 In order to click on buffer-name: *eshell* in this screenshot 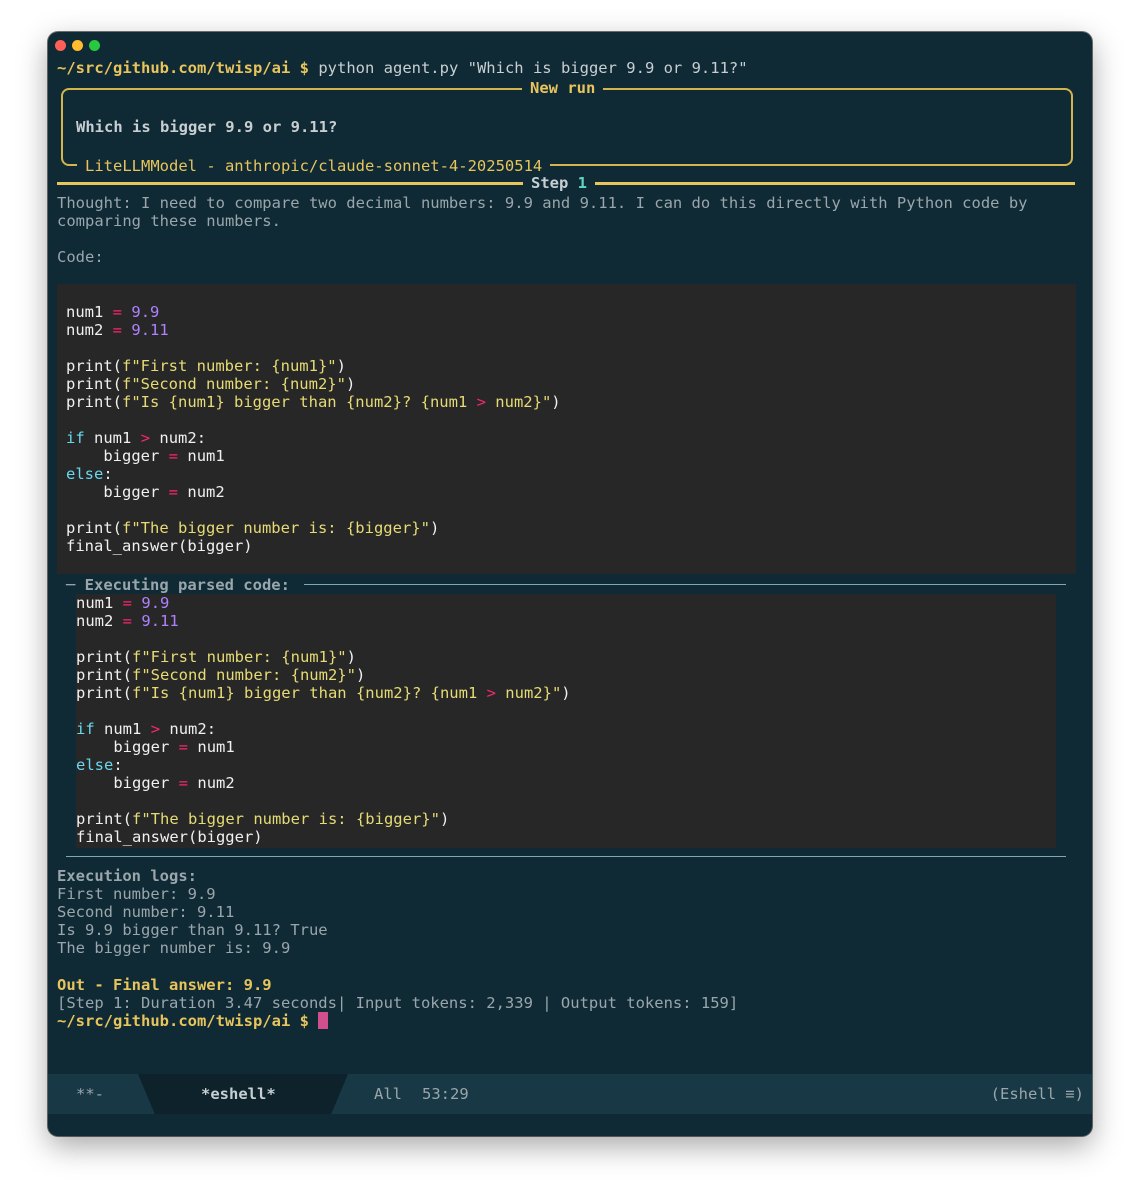, I will do `click(238, 1094)`.